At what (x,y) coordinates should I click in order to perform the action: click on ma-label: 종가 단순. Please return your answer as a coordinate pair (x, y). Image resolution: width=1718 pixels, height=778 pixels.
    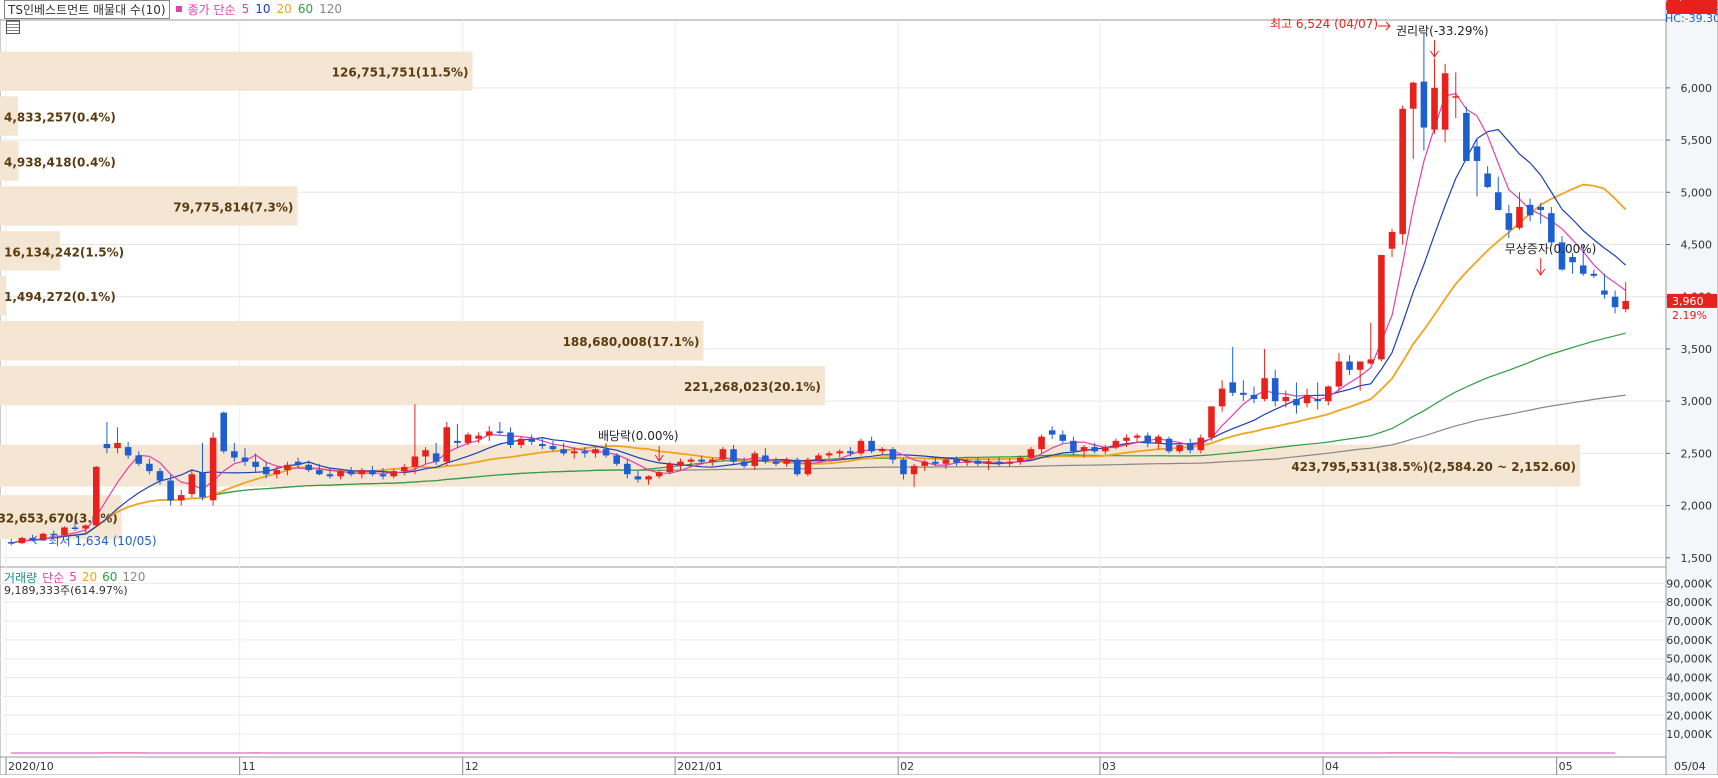
    Looking at the image, I should click on (212, 9).